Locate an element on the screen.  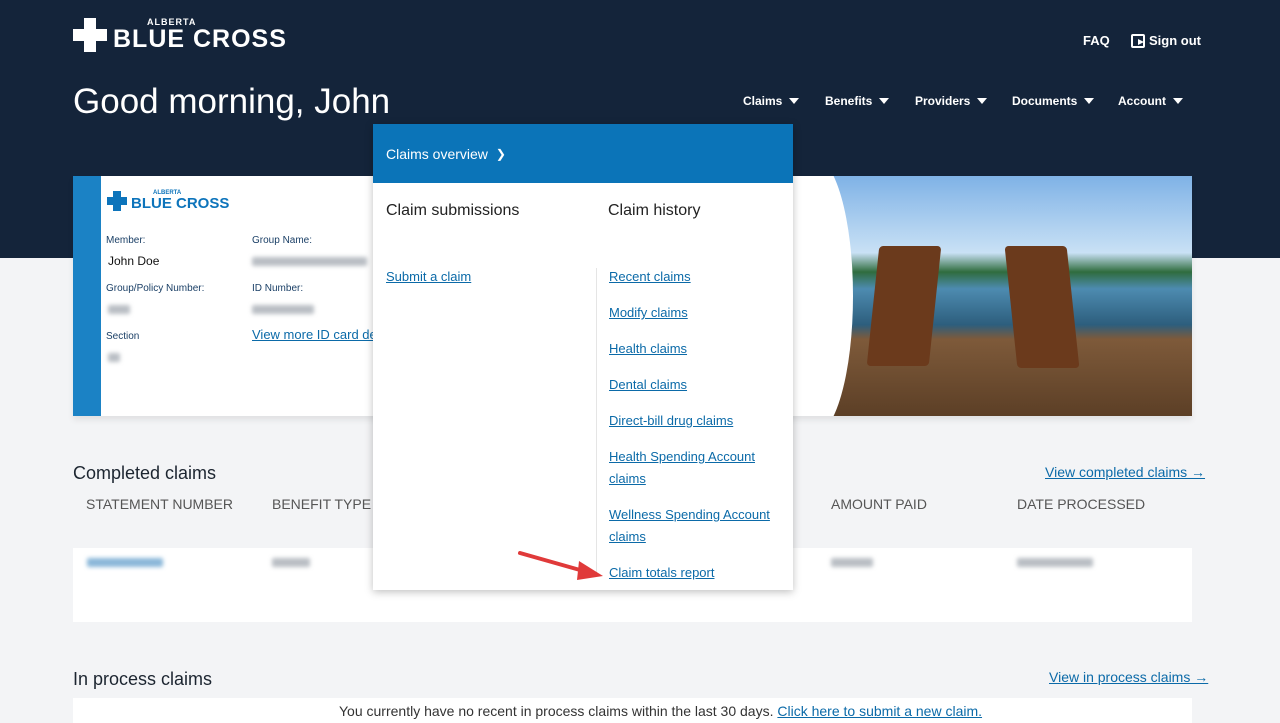
chair-right is located at coordinates (1042, 307).